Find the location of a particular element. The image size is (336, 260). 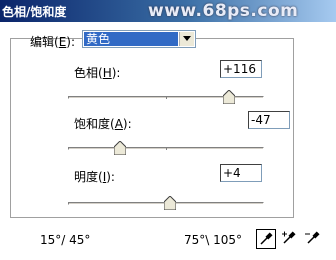

edit-label: 编辑(E): is located at coordinates (53, 42).